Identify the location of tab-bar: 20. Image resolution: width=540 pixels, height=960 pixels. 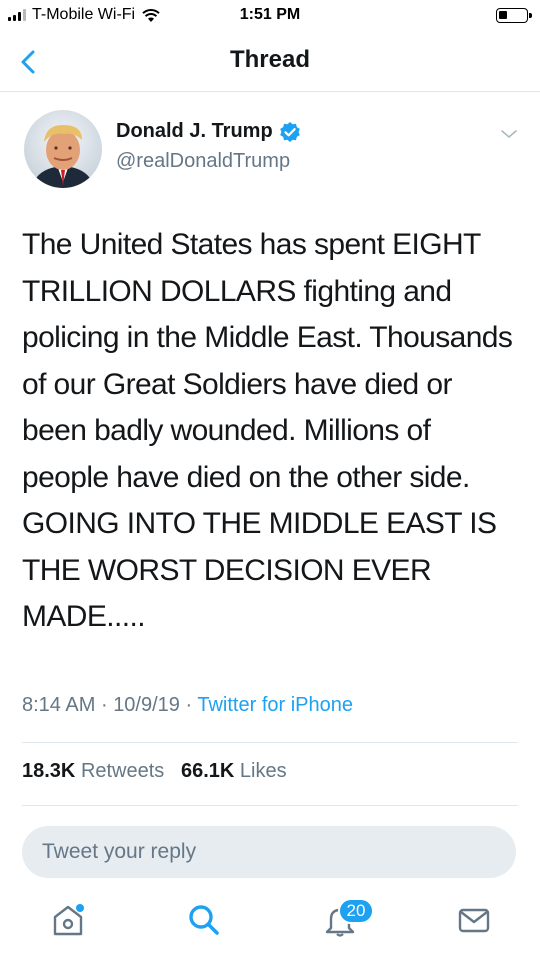
(270, 925).